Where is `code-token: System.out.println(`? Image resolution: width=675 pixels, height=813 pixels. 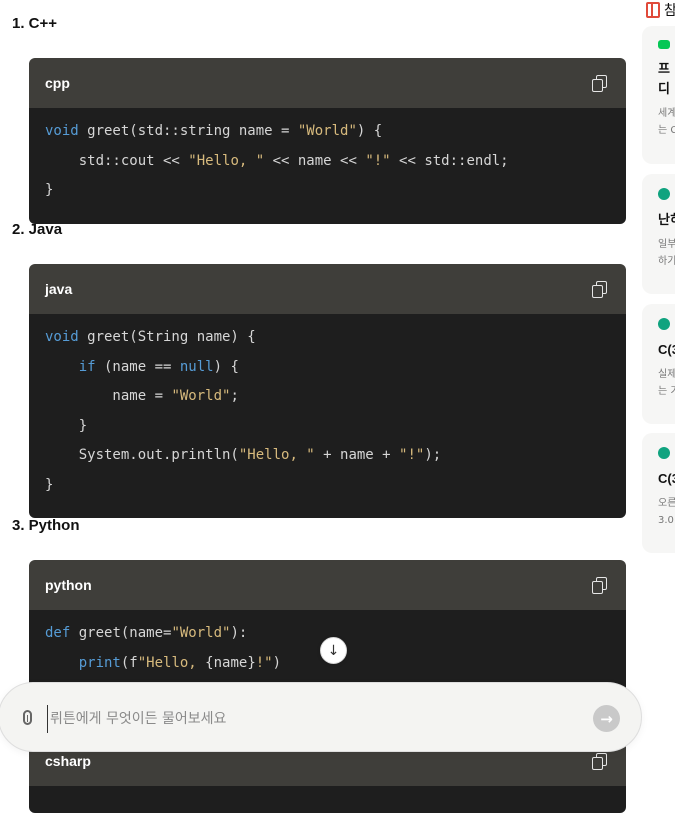 code-token: System.out.println( is located at coordinates (142, 455).